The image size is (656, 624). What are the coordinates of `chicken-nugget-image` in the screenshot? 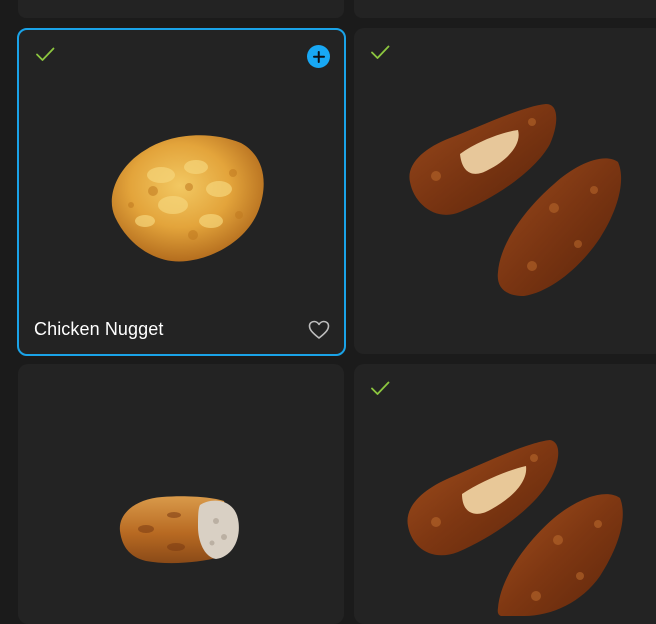 It's located at (187, 198).